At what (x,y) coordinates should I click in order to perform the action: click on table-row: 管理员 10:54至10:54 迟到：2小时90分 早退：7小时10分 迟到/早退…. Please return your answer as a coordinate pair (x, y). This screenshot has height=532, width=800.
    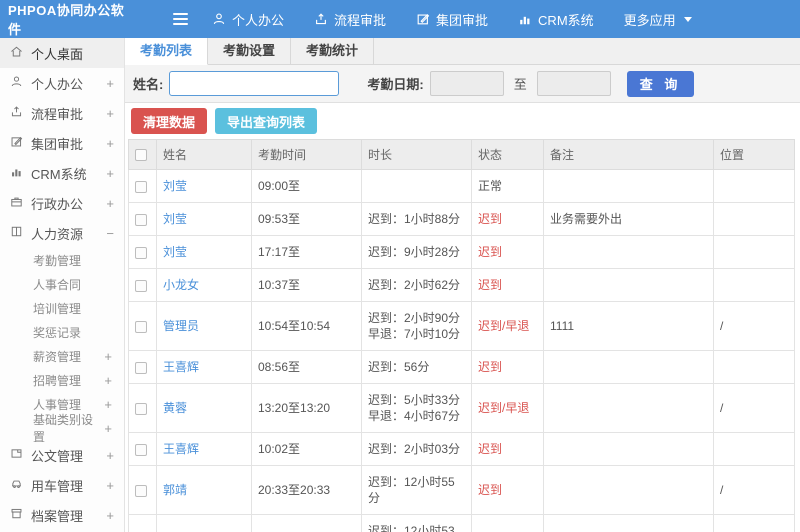
    Looking at the image, I should click on (461, 326).